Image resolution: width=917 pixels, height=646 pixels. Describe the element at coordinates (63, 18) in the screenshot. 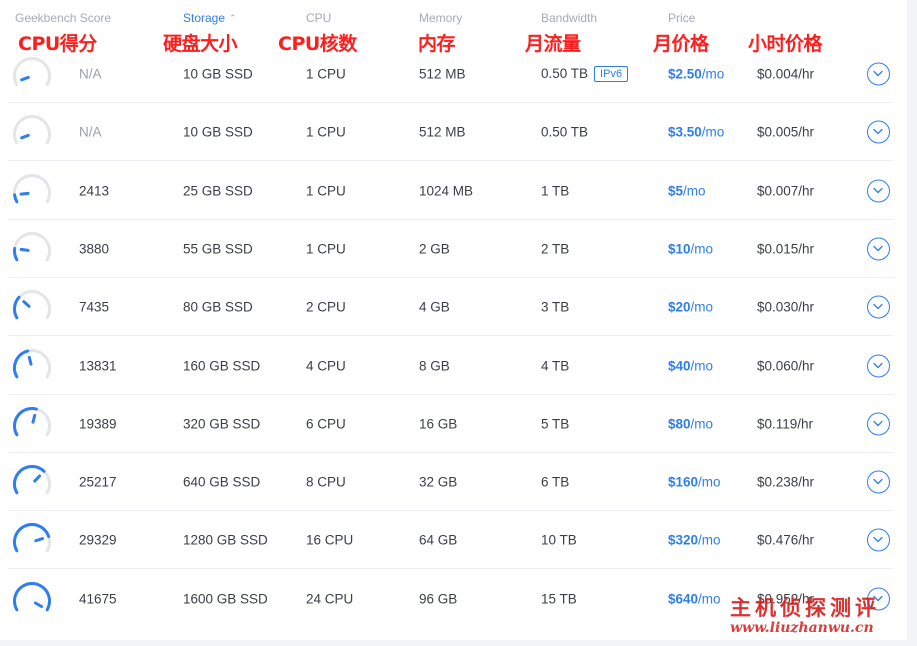

I see `header-geekbench-score: Geekbench Score` at that location.